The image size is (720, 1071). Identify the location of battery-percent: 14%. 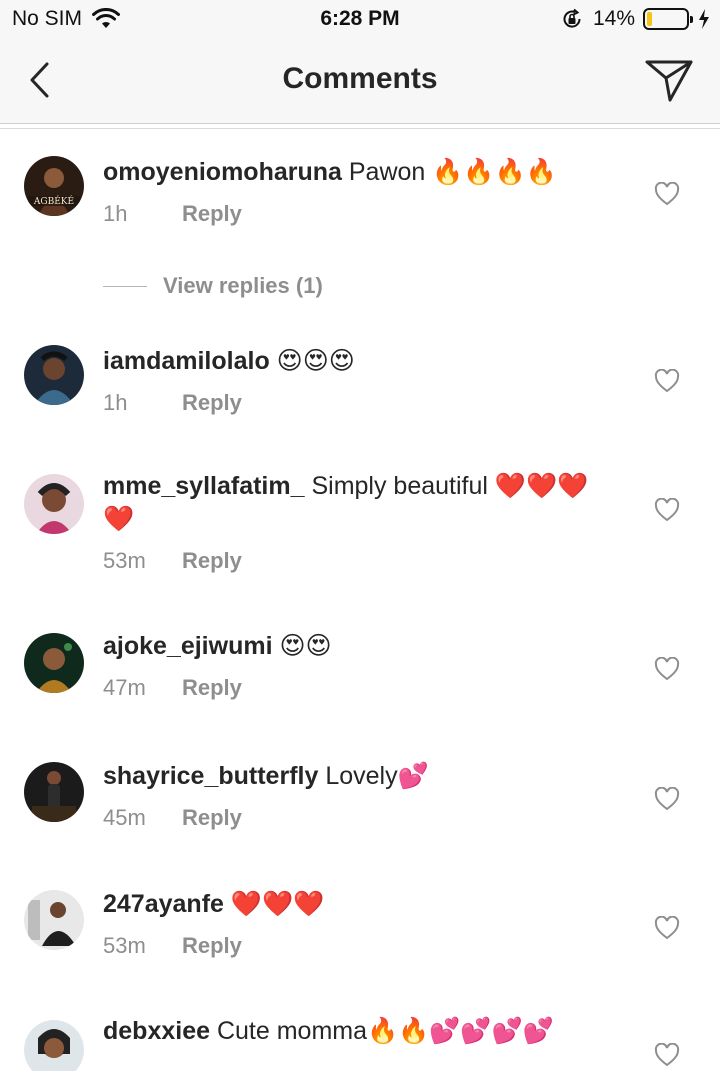
(613, 18).